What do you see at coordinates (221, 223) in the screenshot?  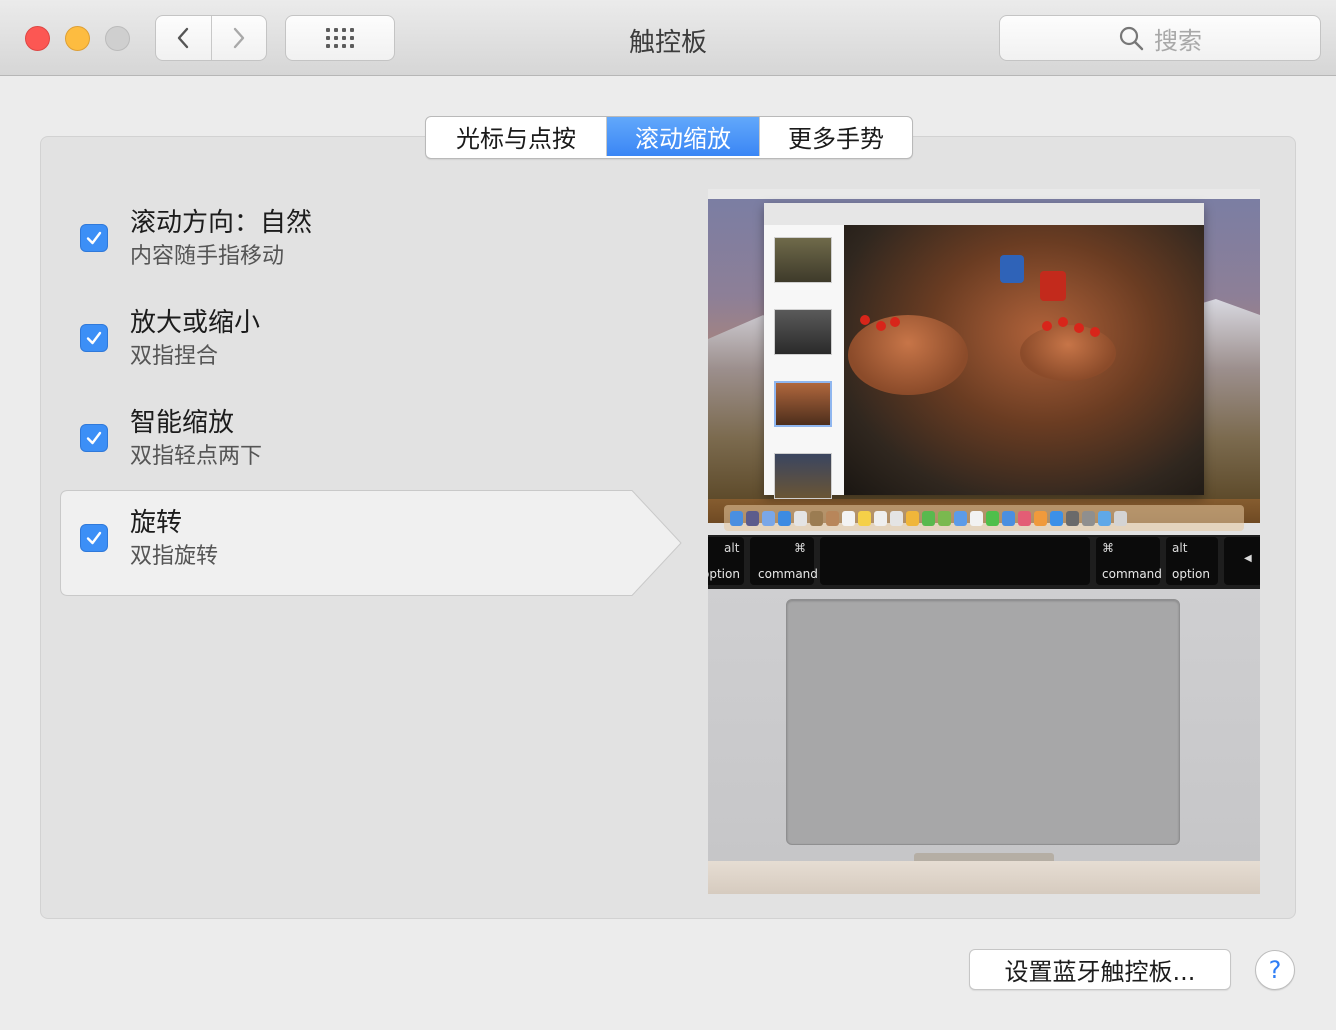 I see `option-title: 滚动方向：自然` at bounding box center [221, 223].